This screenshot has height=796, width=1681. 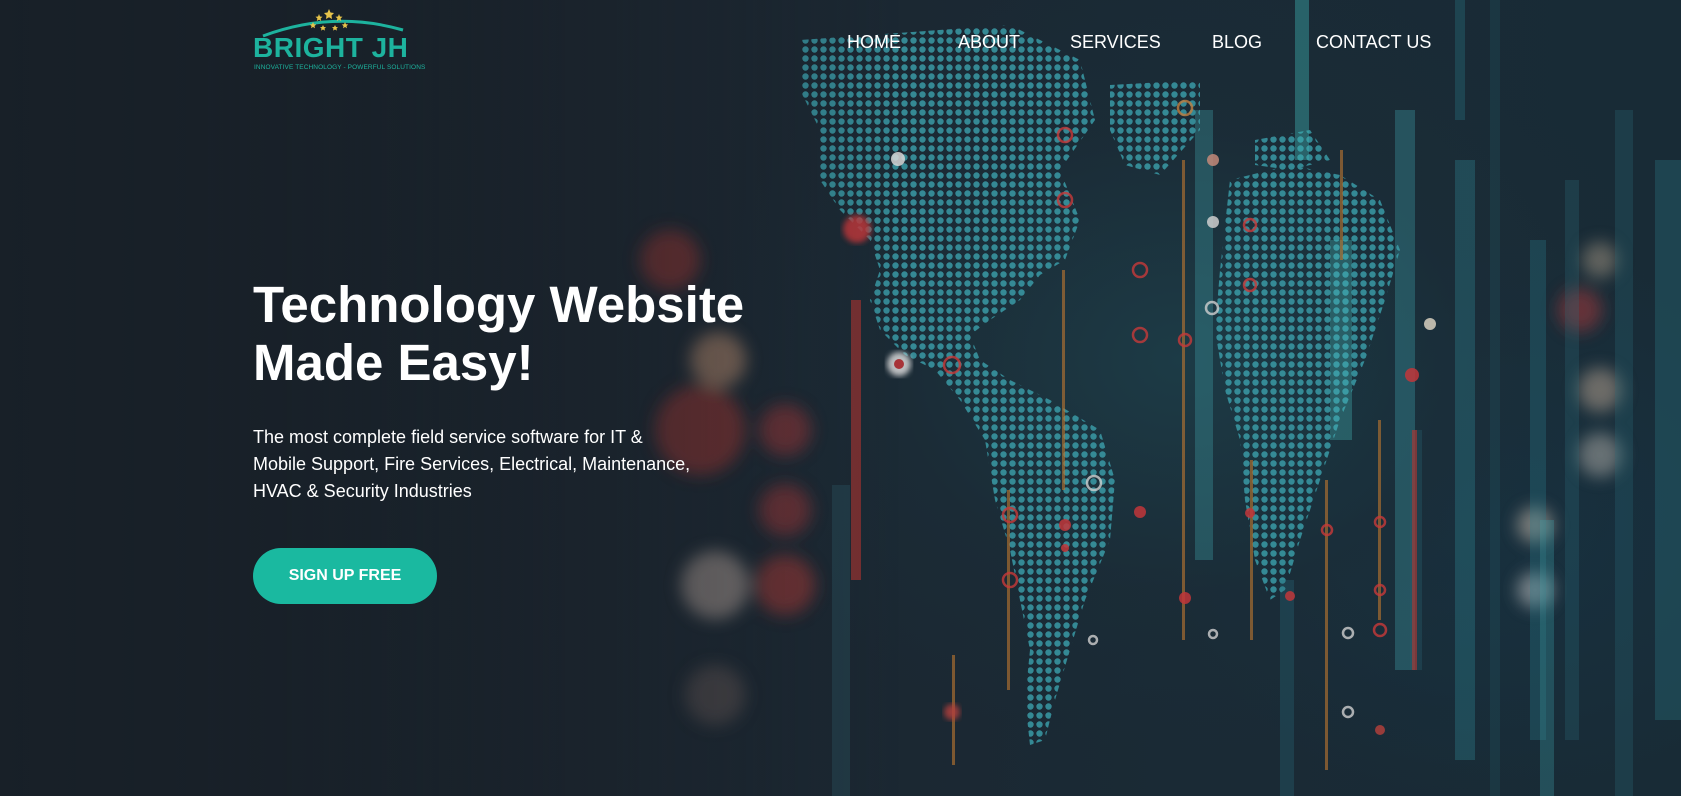 I want to click on nav-item-blog: BLOG, so click(x=1237, y=42).